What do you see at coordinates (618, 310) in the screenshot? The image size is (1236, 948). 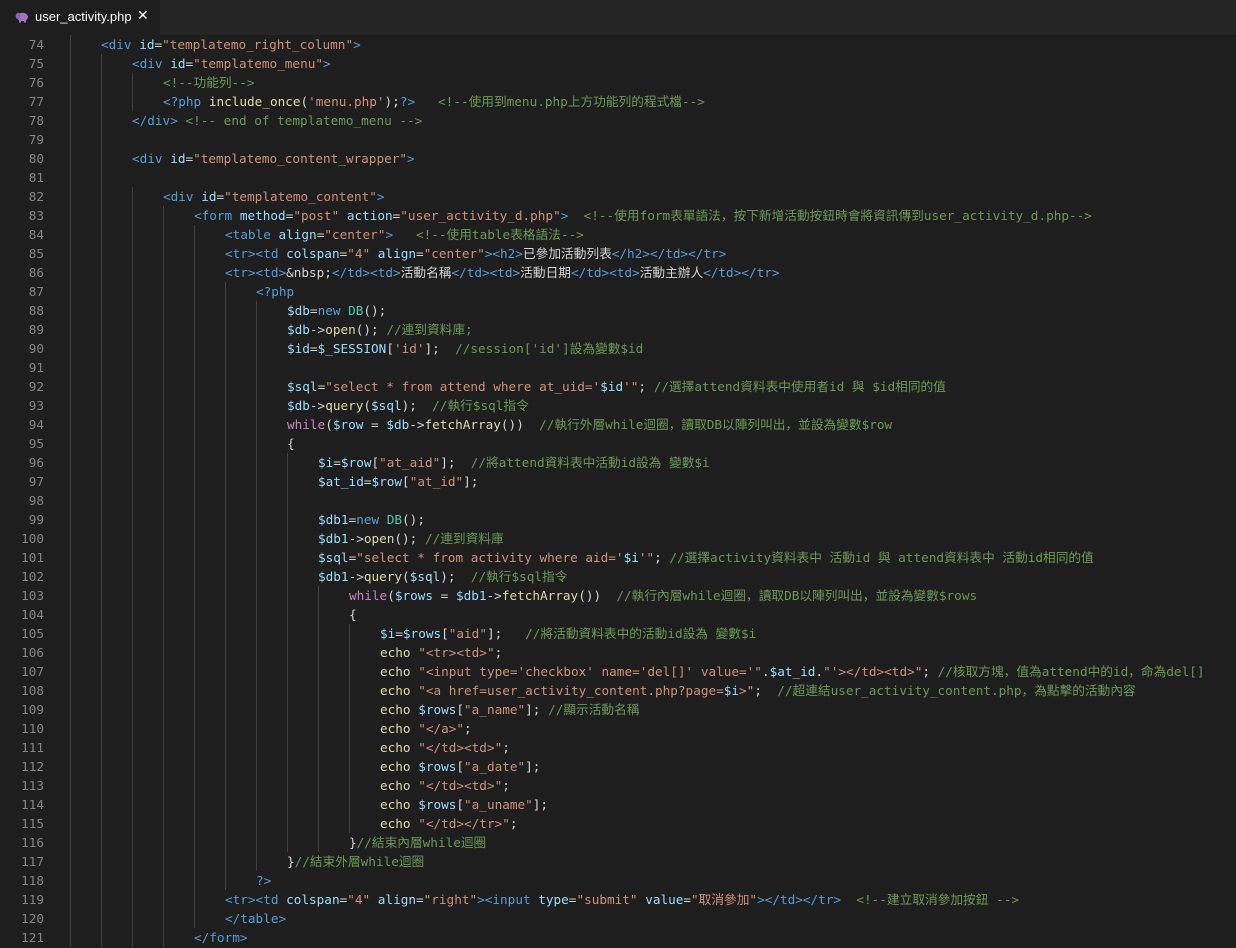 I see `code-line: 88 $db=new DB();` at bounding box center [618, 310].